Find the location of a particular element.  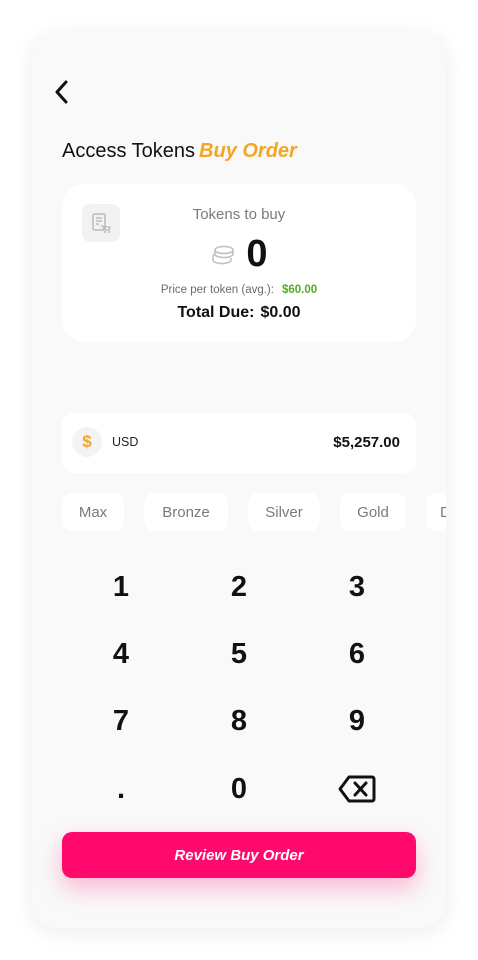

page-title: Access Tokens Buy Order is located at coordinates (179, 151).